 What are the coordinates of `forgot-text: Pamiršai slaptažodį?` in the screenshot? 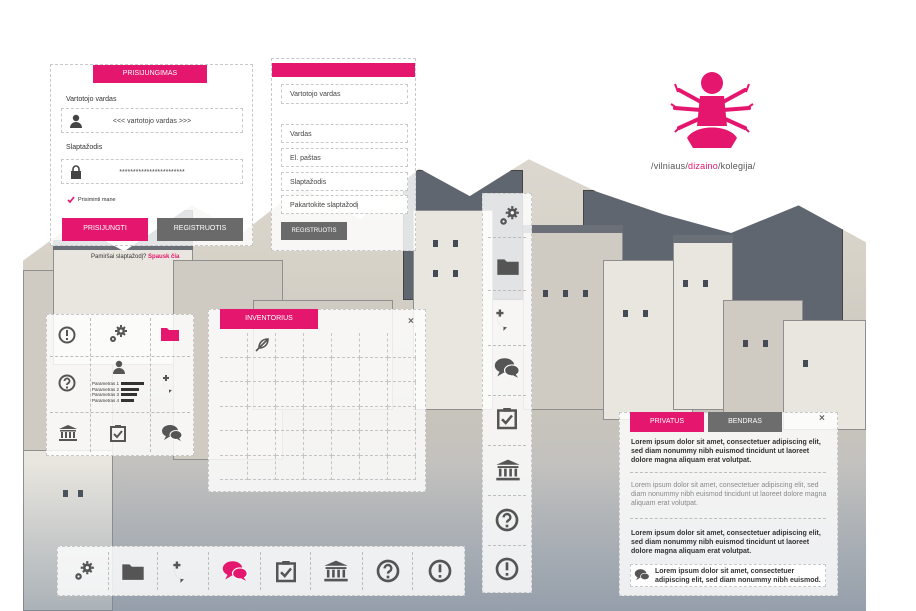 It's located at (119, 257).